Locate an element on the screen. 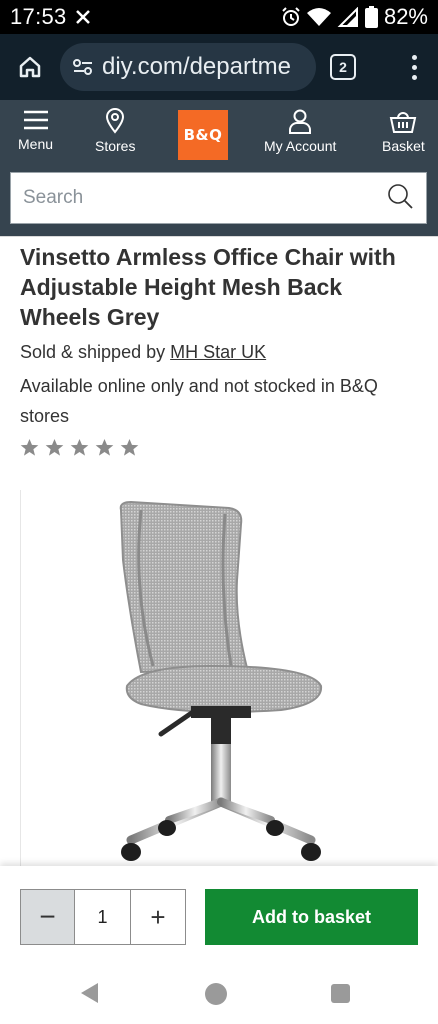  nav-stores: Stores is located at coordinates (115, 131).